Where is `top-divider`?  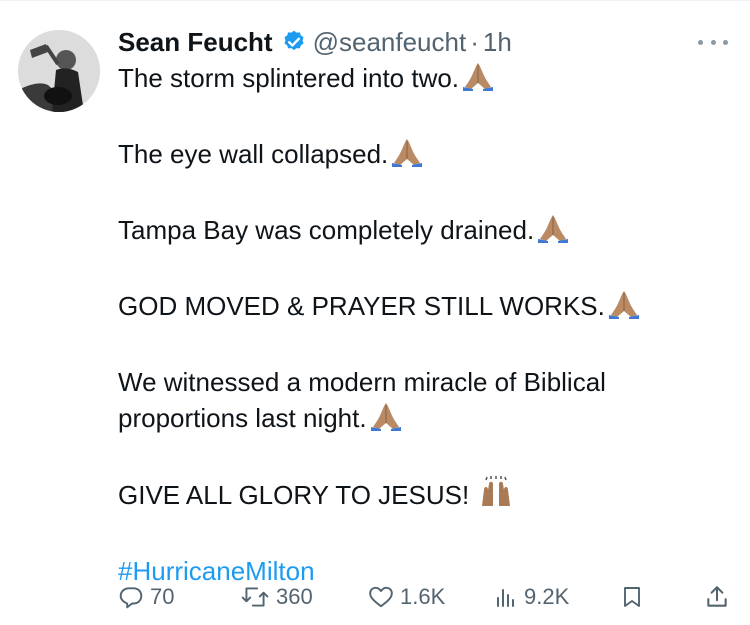 top-divider is located at coordinates (375, 0).